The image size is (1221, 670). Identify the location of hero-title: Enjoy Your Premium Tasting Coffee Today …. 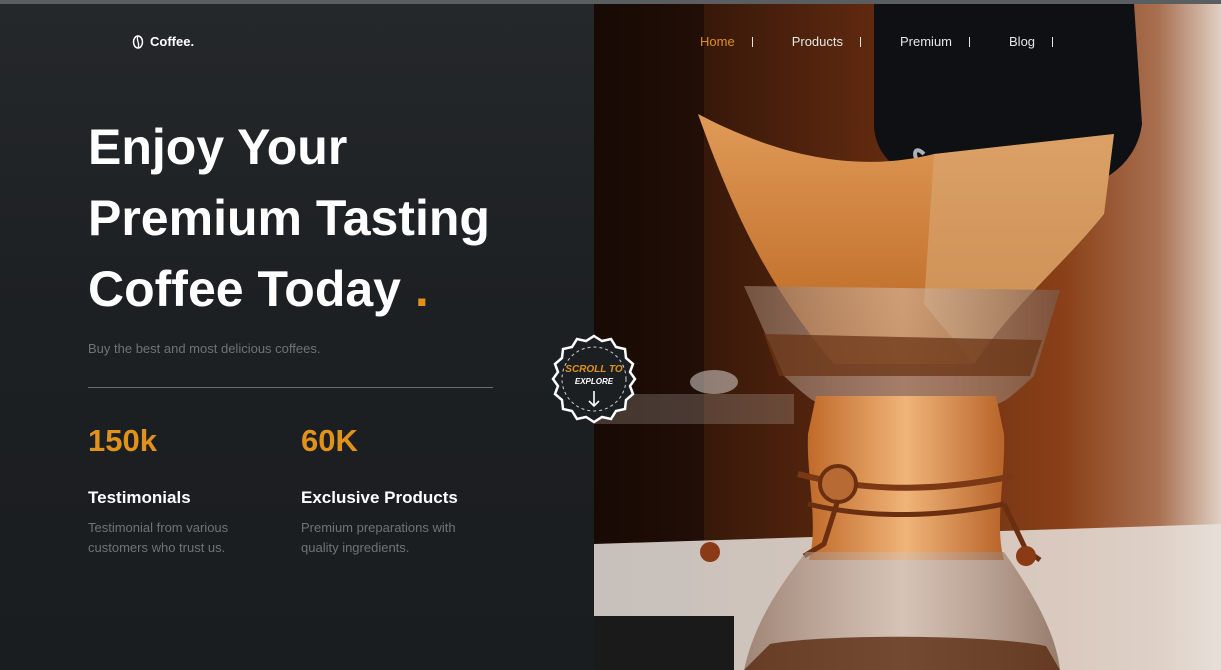
(323, 218).